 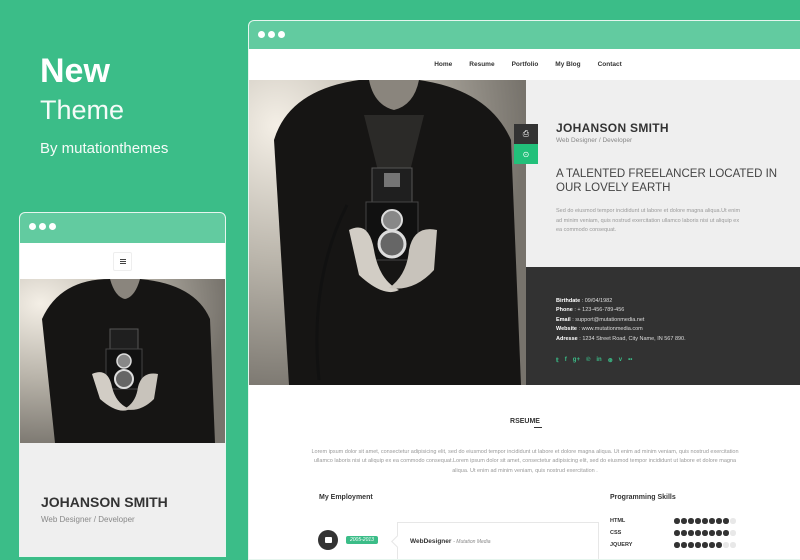 What do you see at coordinates (122, 228) in the screenshot?
I see `mobile-titlebar` at bounding box center [122, 228].